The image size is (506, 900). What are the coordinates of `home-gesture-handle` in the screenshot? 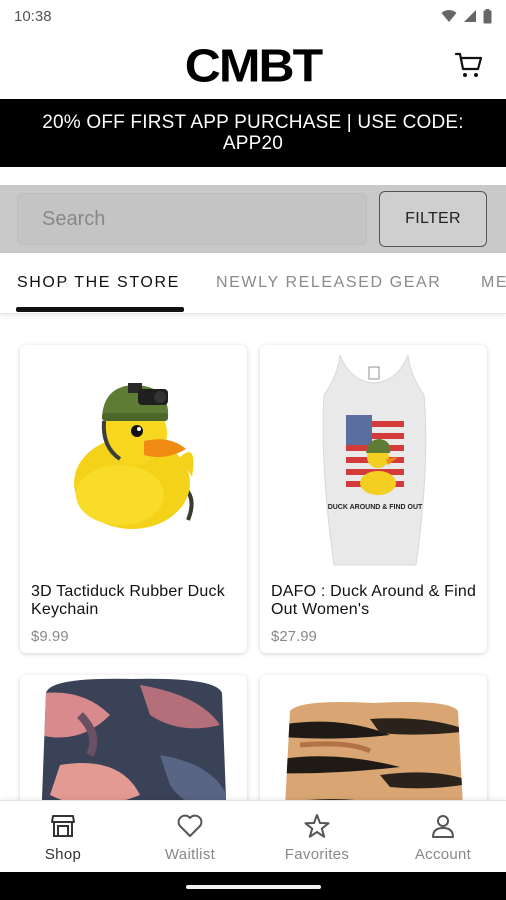 It's located at (253, 887).